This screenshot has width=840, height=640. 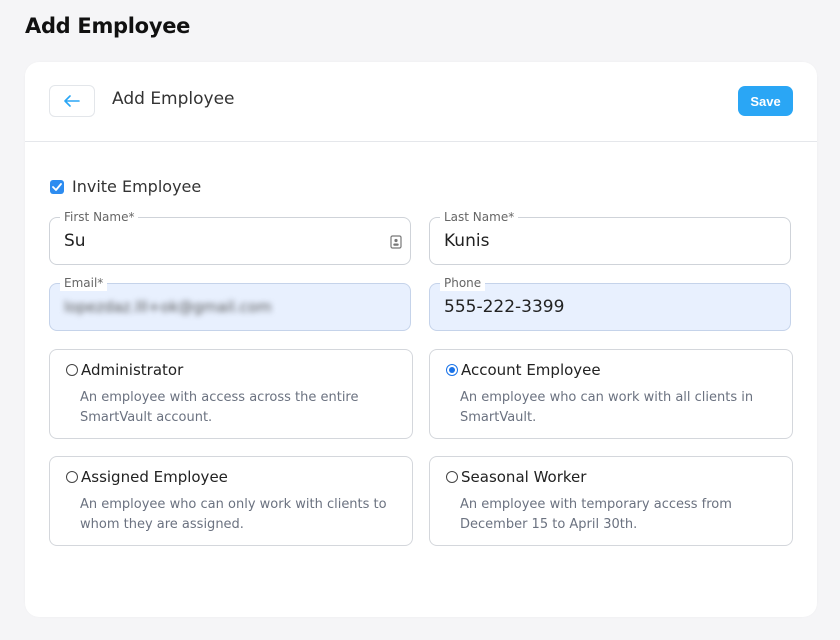 I want to click on first-name-value: Su, so click(x=75, y=241).